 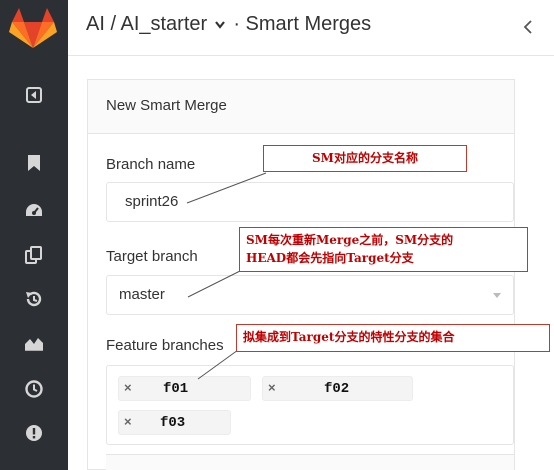 What do you see at coordinates (308, 24) in the screenshot?
I see `page-title: Smart Merges` at bounding box center [308, 24].